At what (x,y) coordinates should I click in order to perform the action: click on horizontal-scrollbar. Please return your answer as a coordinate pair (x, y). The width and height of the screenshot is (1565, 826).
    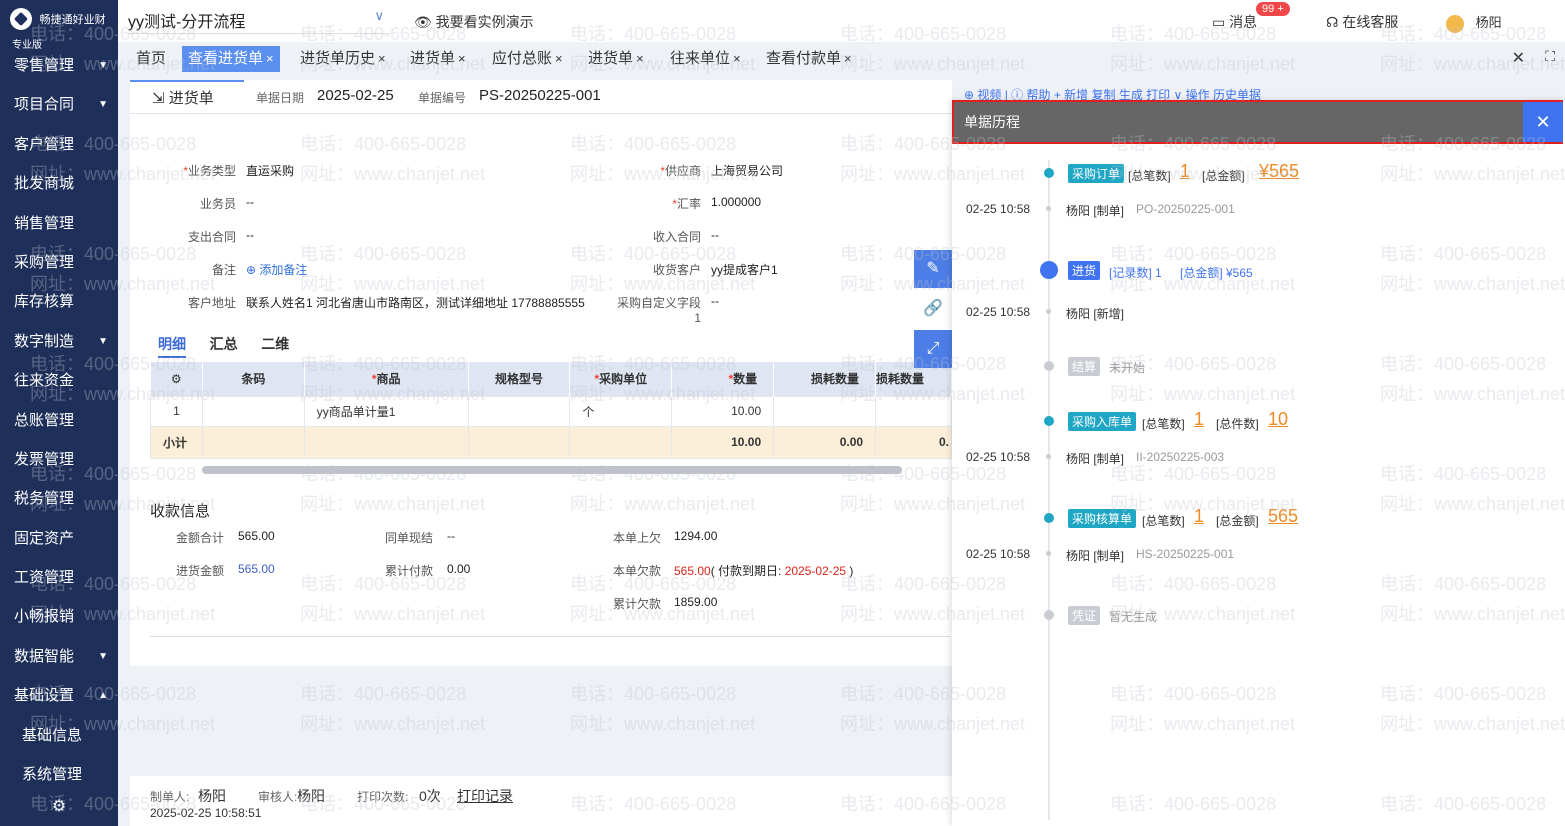
    Looking at the image, I should click on (552, 470).